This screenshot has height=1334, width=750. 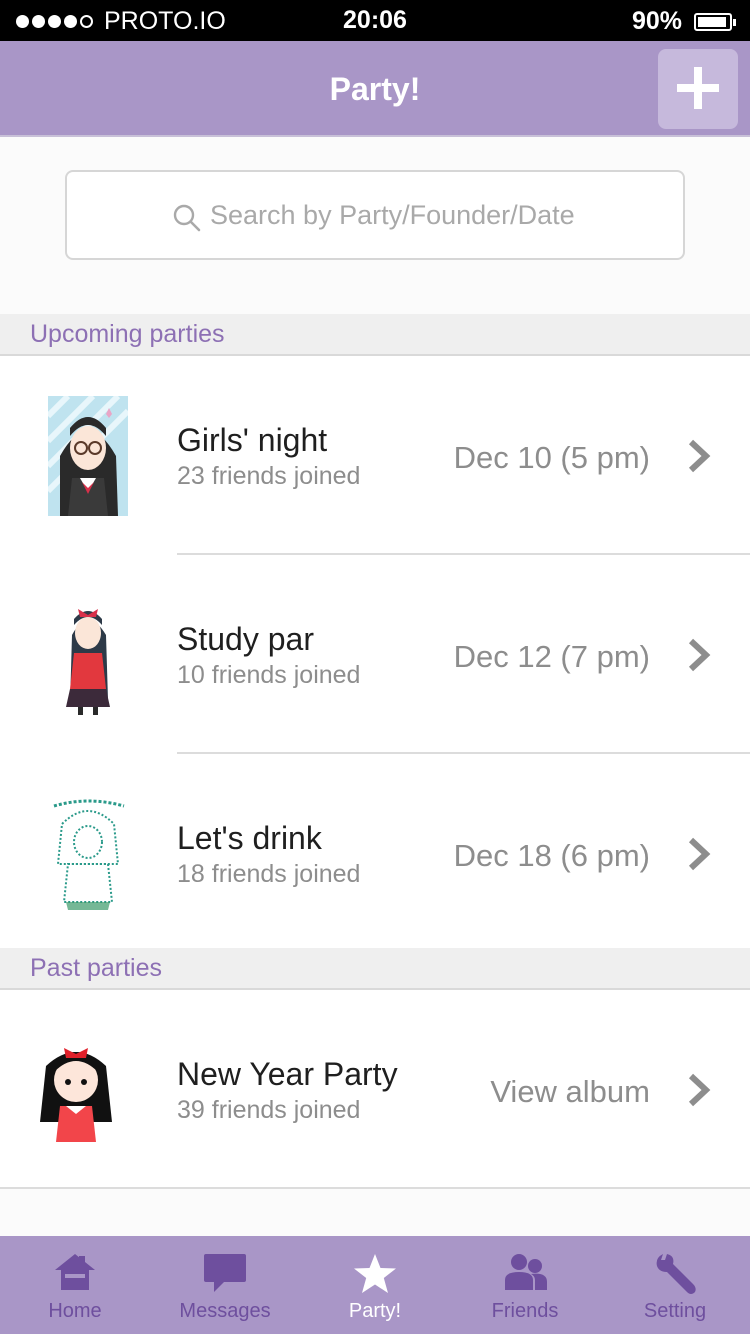 I want to click on section-title-past: Past parties, so click(x=96, y=968).